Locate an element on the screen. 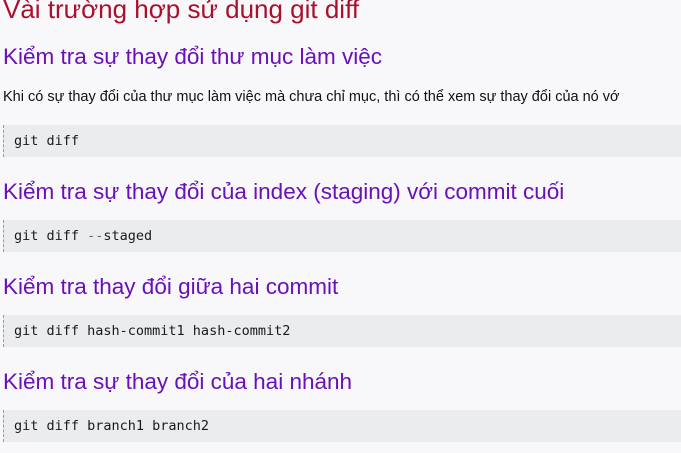 This screenshot has width=681, height=453. code-block-git-diff: git diff is located at coordinates (342, 141).